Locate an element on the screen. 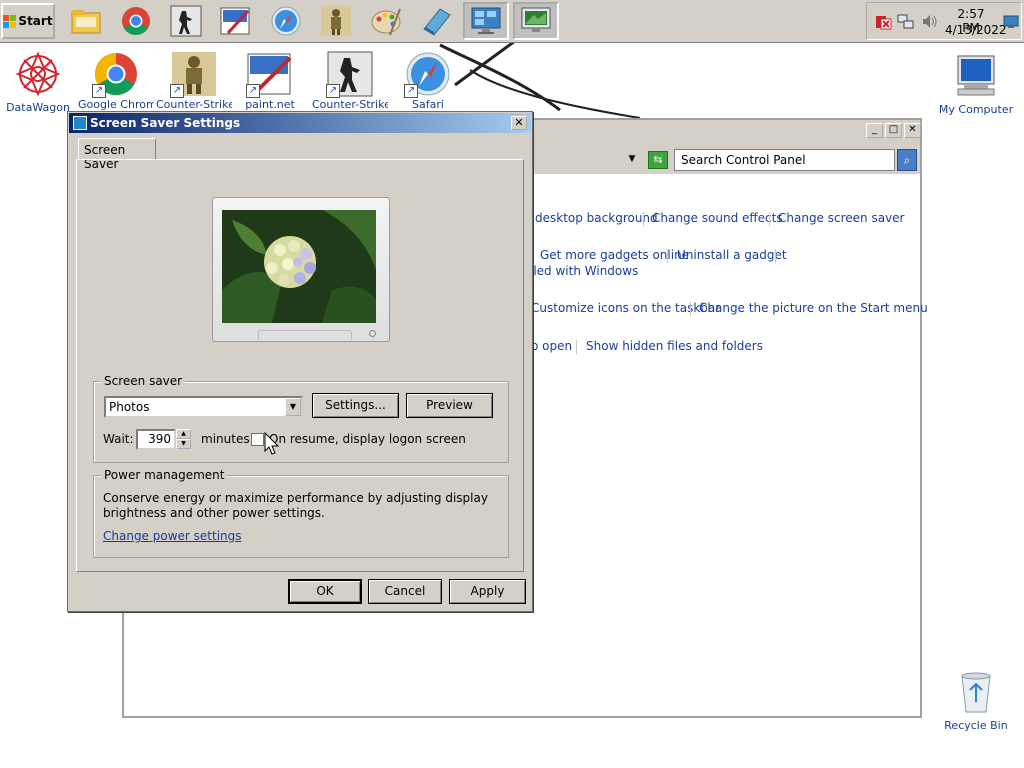  show-desktop-icon is located at coordinates (1011, 22).